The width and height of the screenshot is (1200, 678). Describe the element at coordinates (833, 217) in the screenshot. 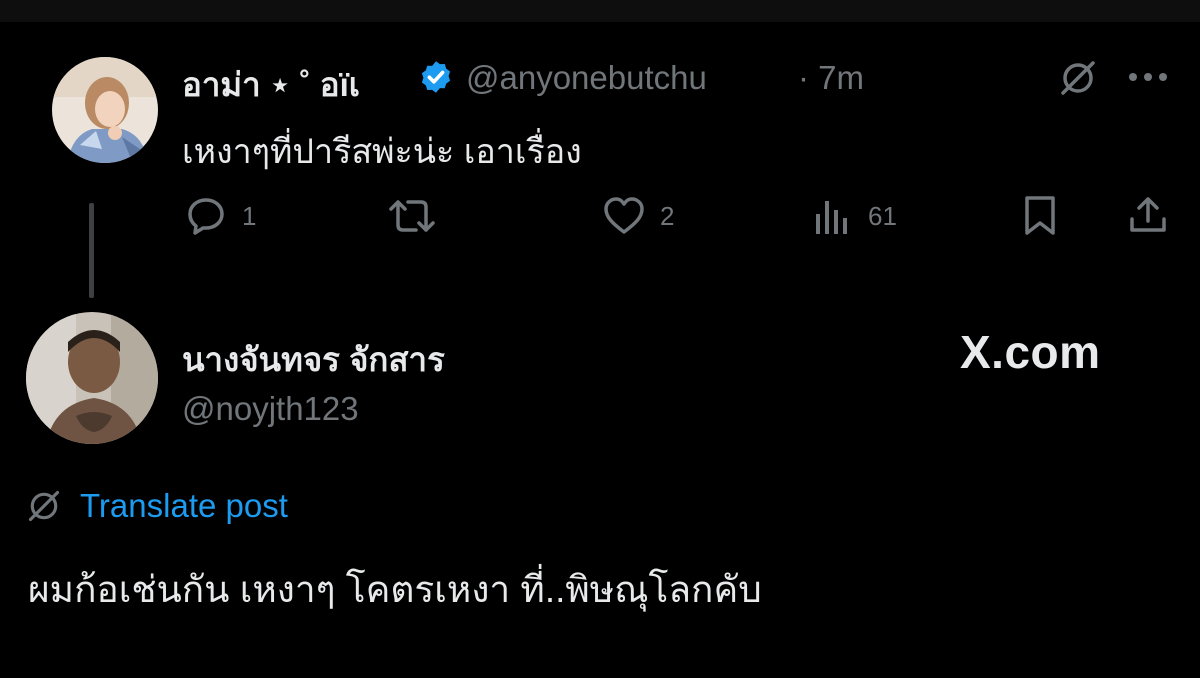

I see `views-icon` at that location.